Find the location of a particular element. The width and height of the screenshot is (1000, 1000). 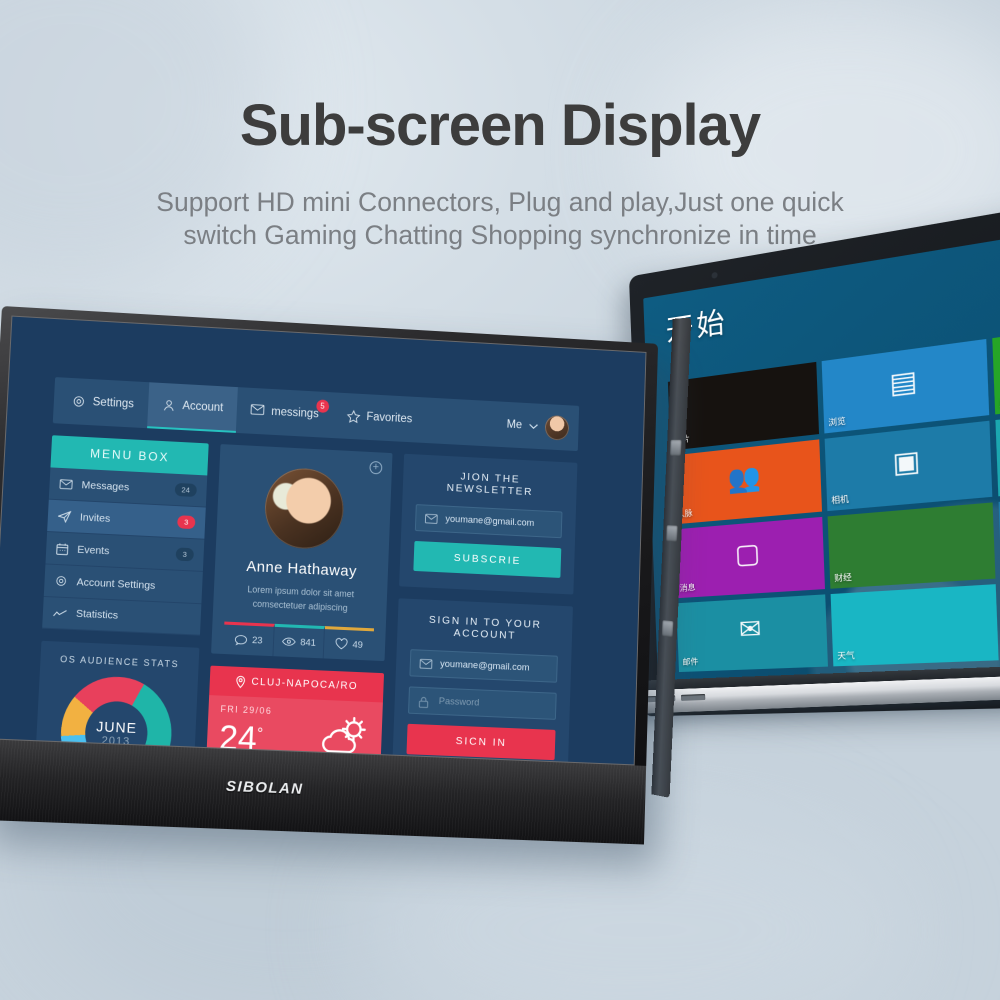

people-tile: 👥 人脉 is located at coordinates (746, 482).